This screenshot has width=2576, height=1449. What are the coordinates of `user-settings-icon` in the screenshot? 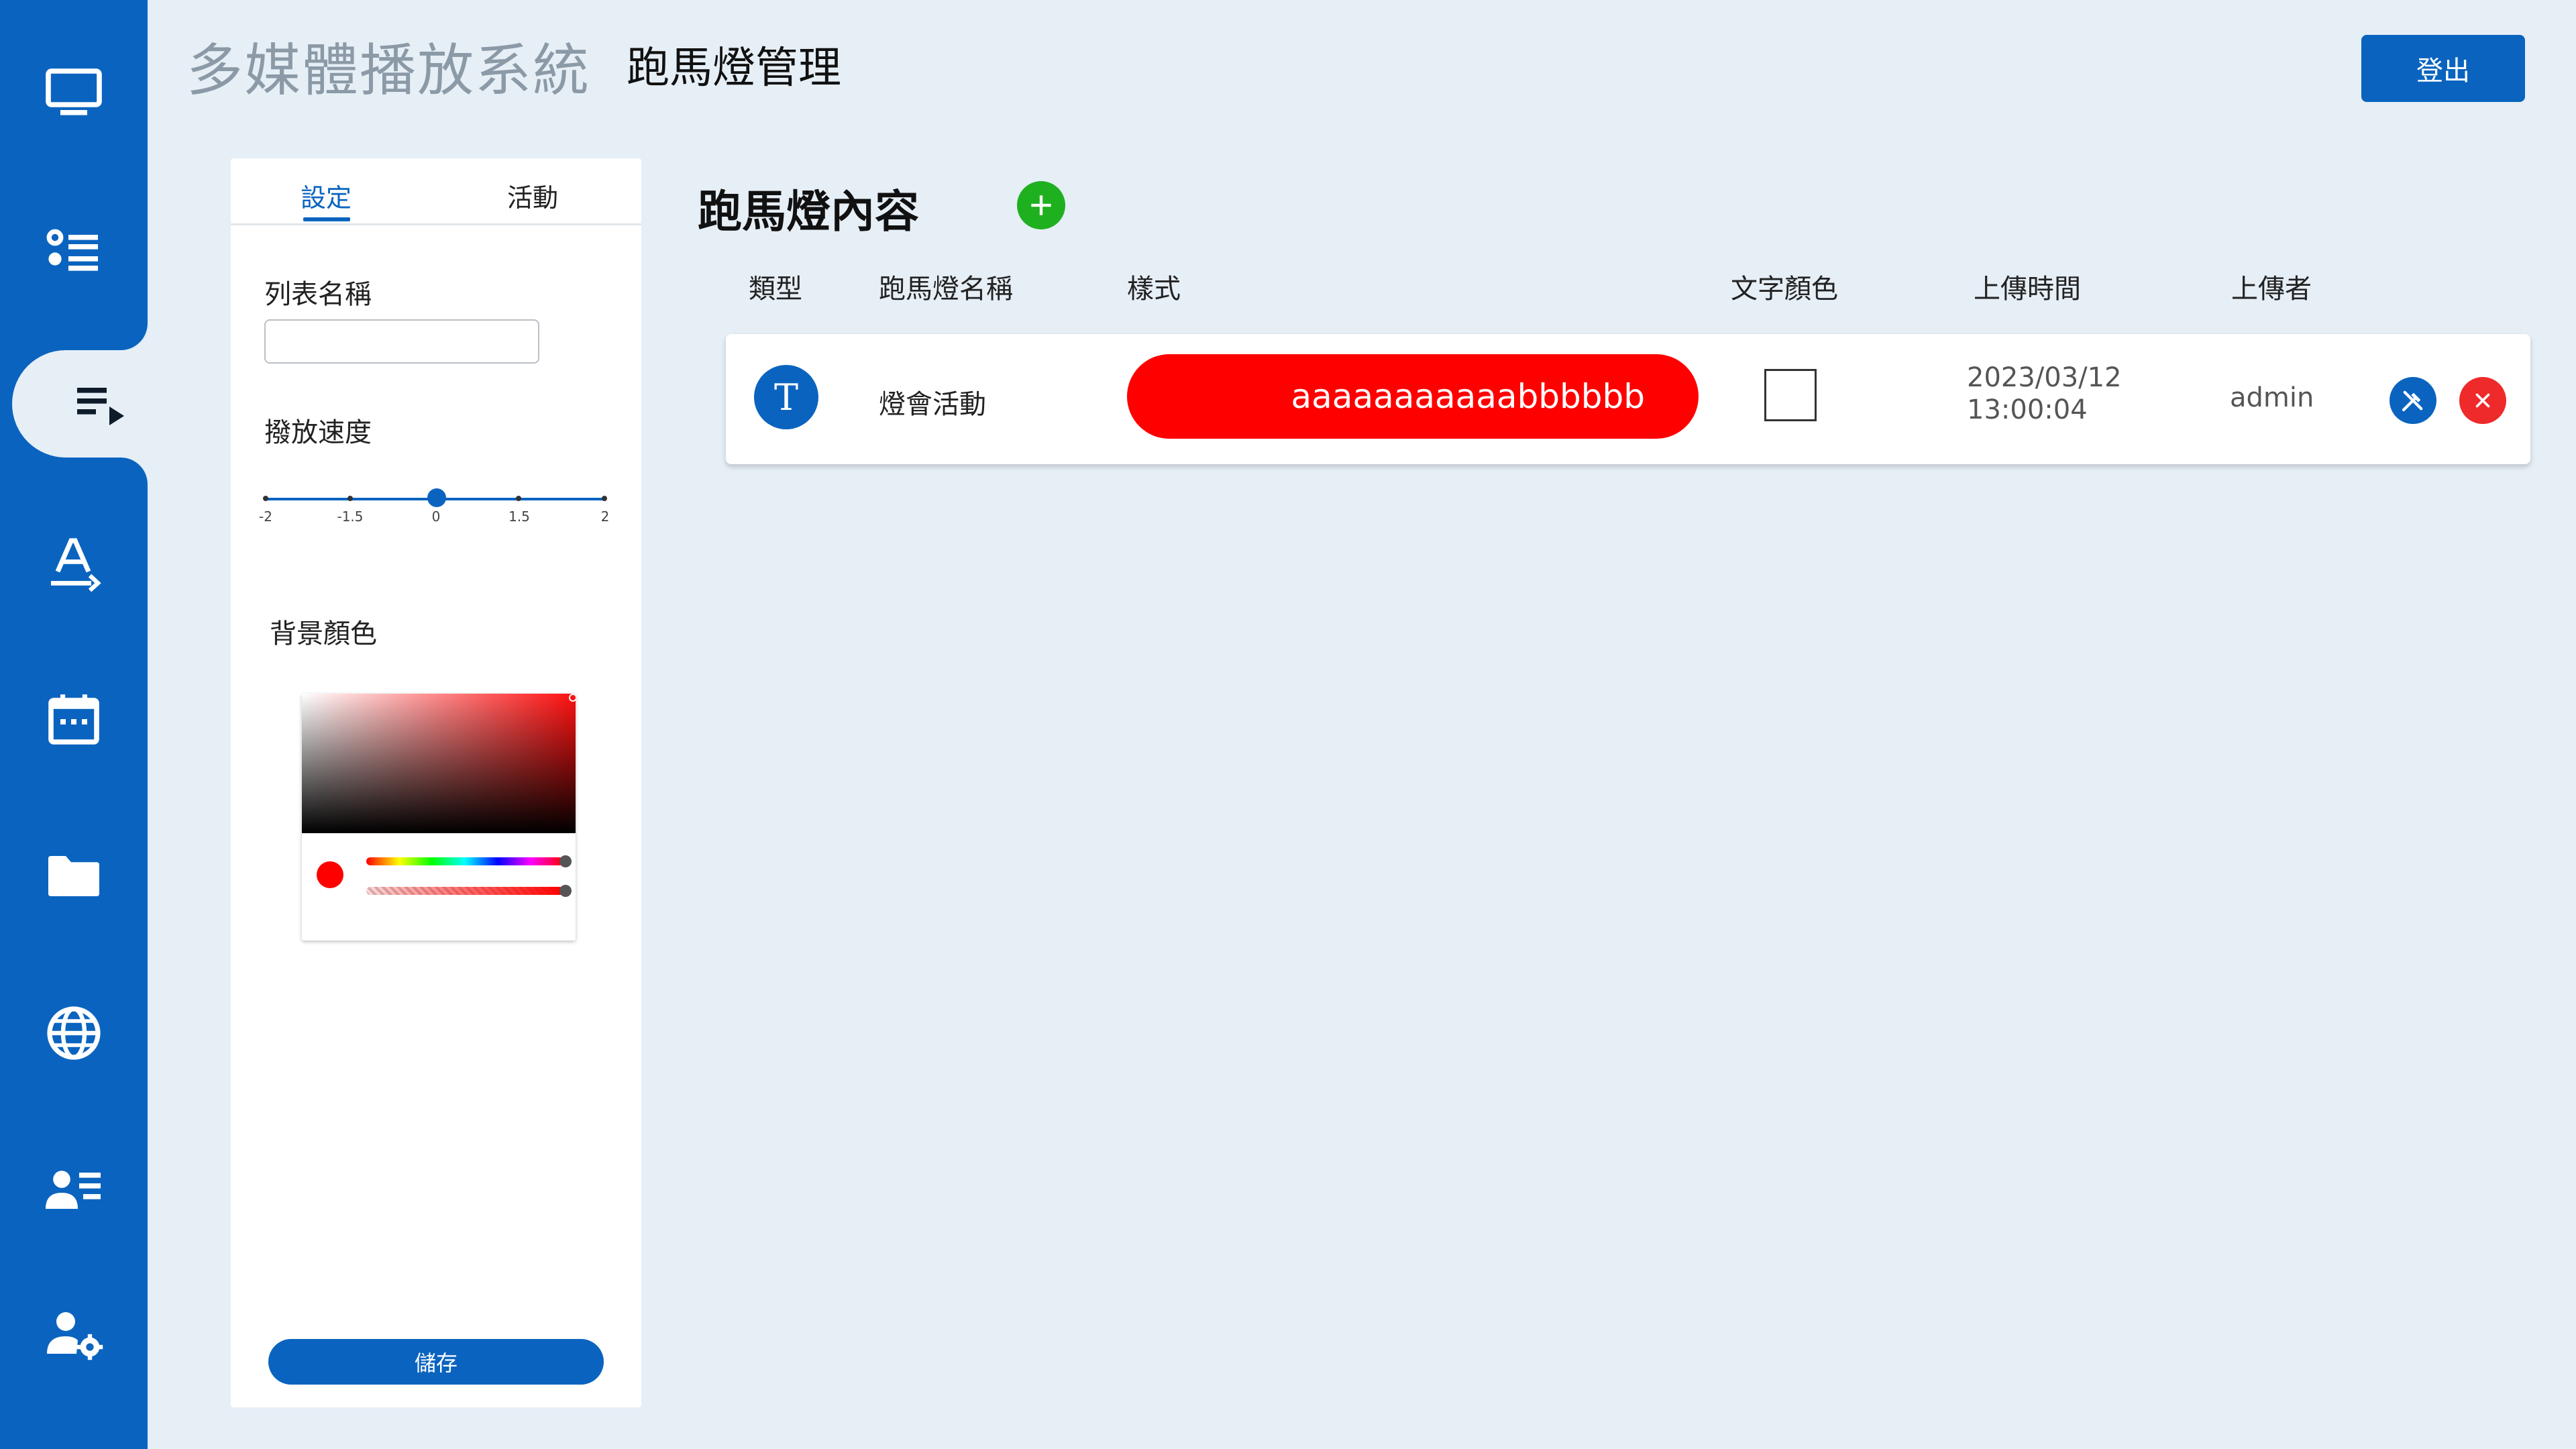 It's located at (75, 1336).